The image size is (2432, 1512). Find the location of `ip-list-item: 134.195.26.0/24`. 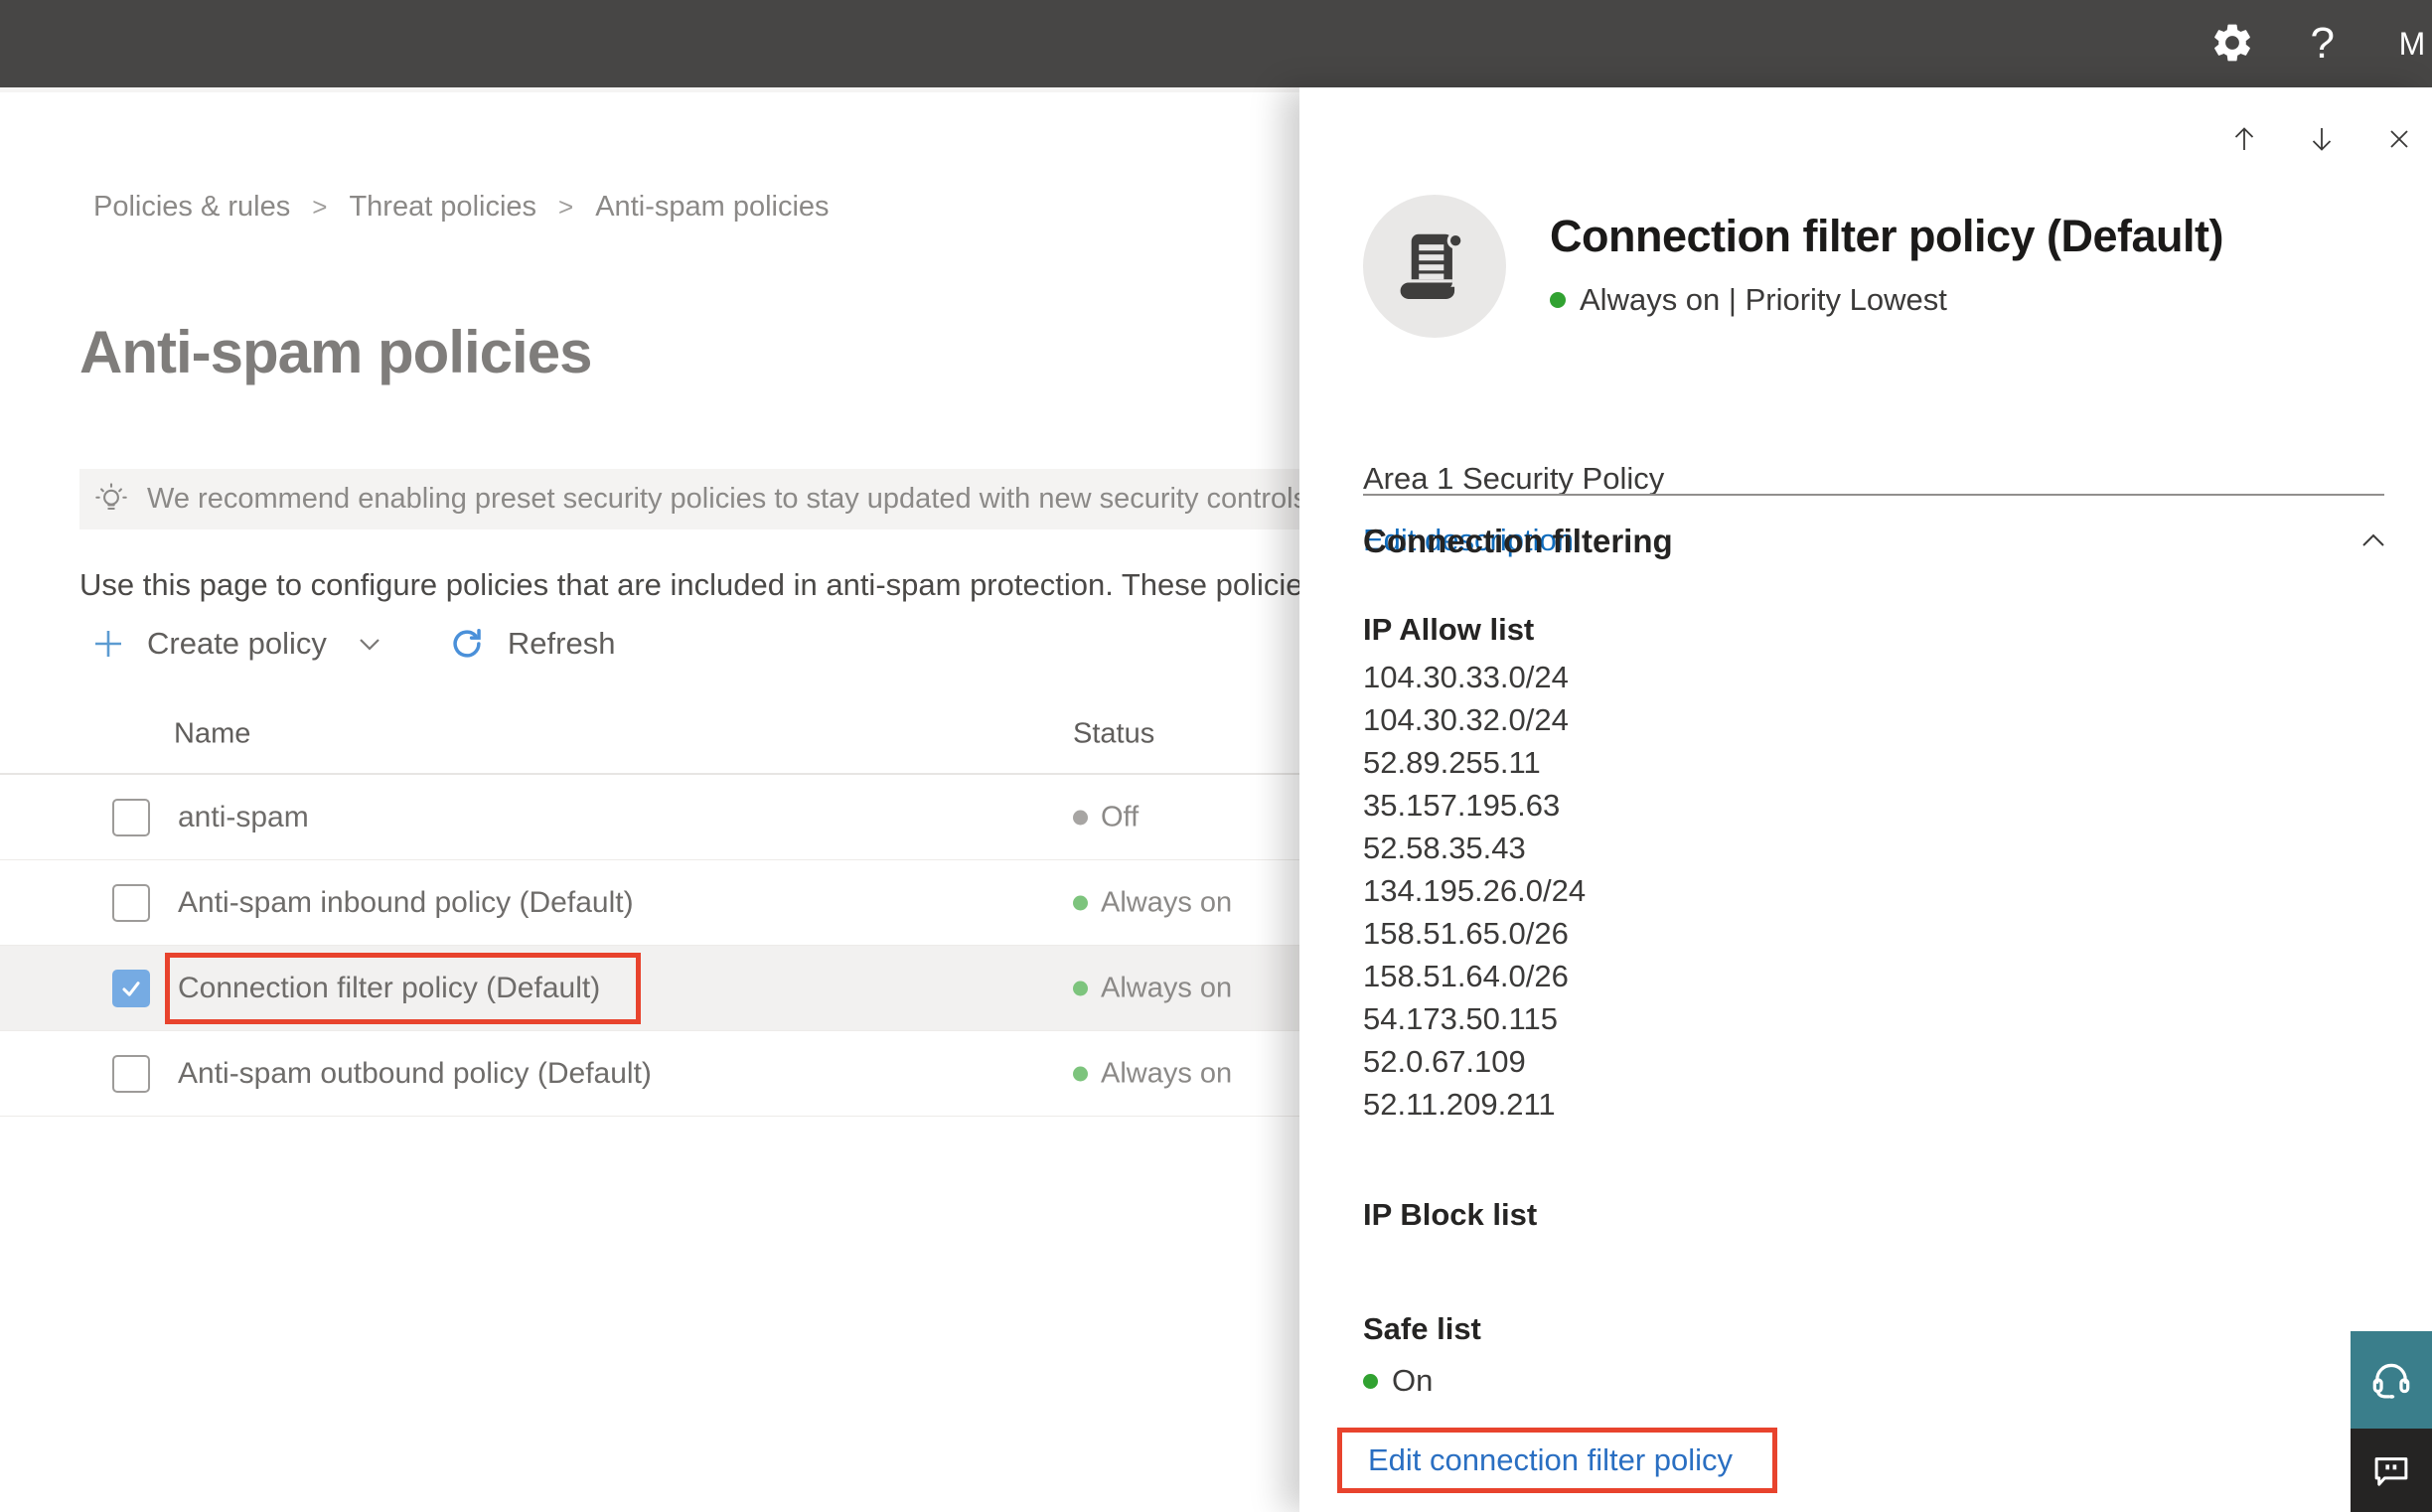

ip-list-item: 134.195.26.0/24 is located at coordinates (1475, 890).